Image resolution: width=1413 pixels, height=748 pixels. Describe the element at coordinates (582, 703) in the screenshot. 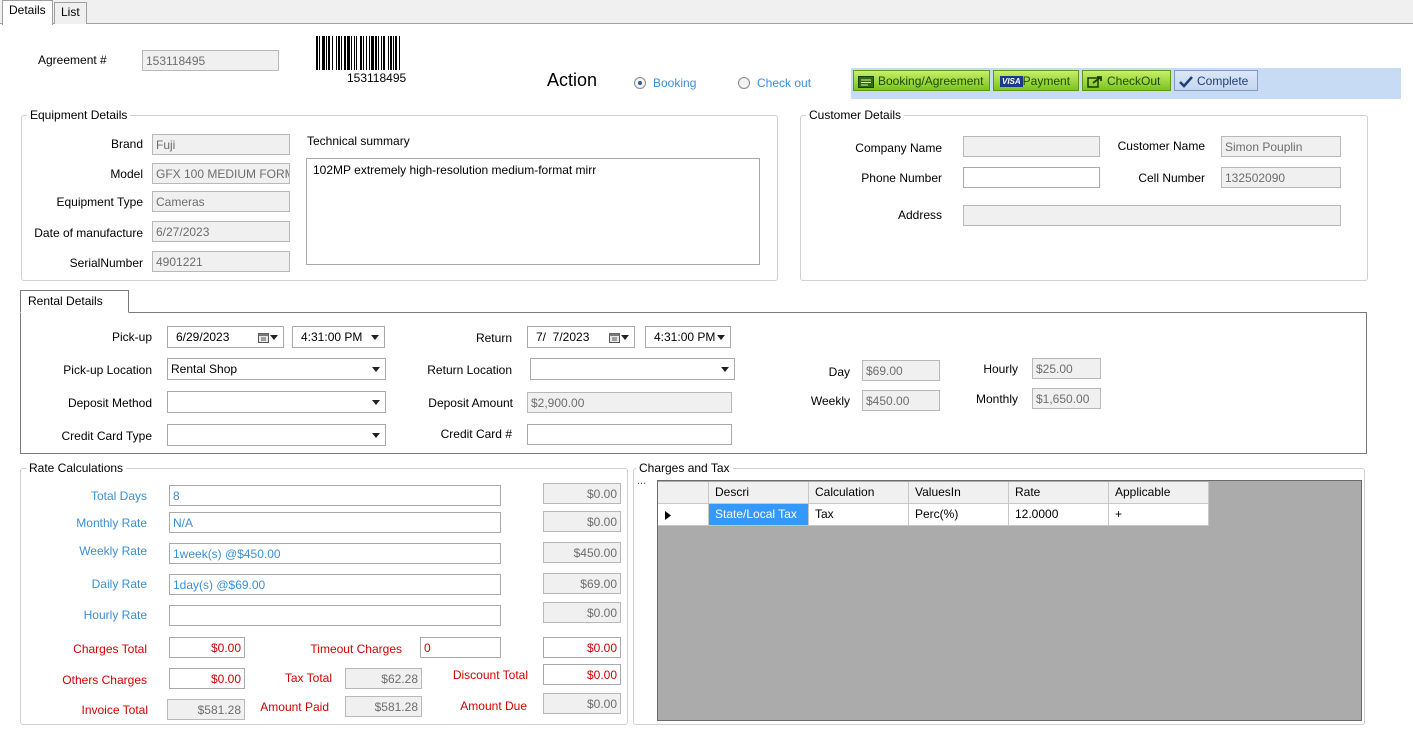

I see `amount-due-field: $0.00` at that location.